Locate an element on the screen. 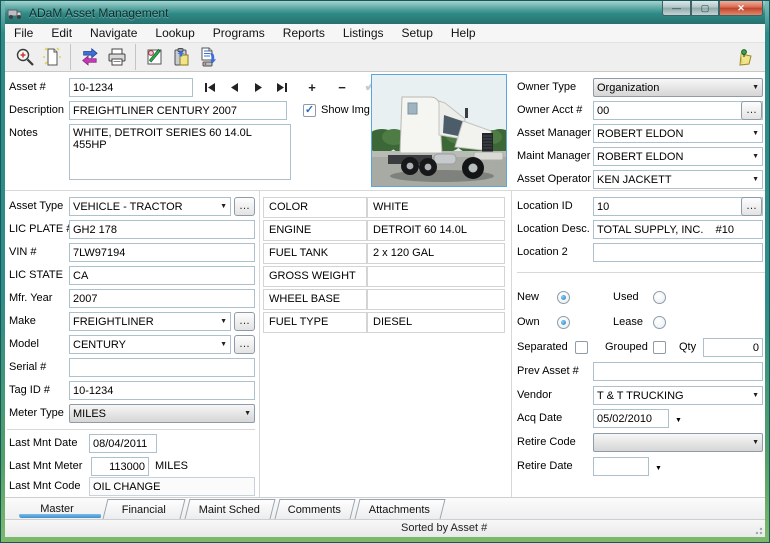 This screenshot has height=543, width=770. paste-button is located at coordinates (181, 57).